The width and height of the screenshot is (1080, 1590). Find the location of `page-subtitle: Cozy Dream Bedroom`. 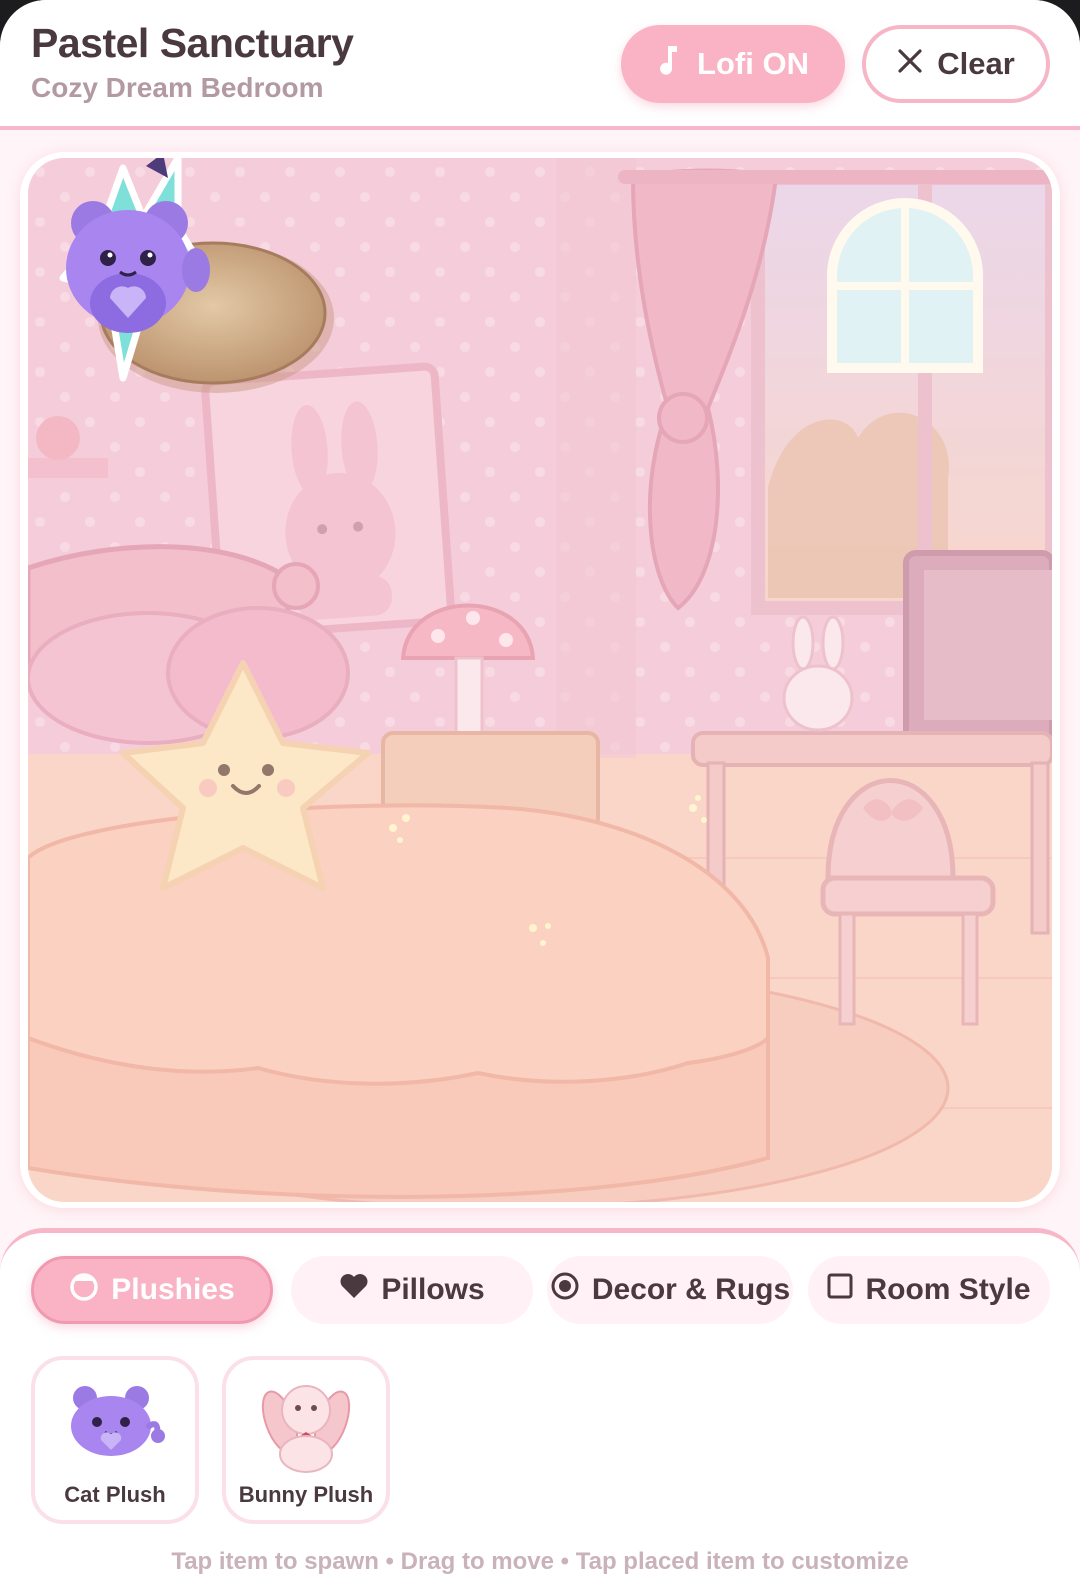

page-subtitle: Cozy Dream Bedroom is located at coordinates (177, 87).